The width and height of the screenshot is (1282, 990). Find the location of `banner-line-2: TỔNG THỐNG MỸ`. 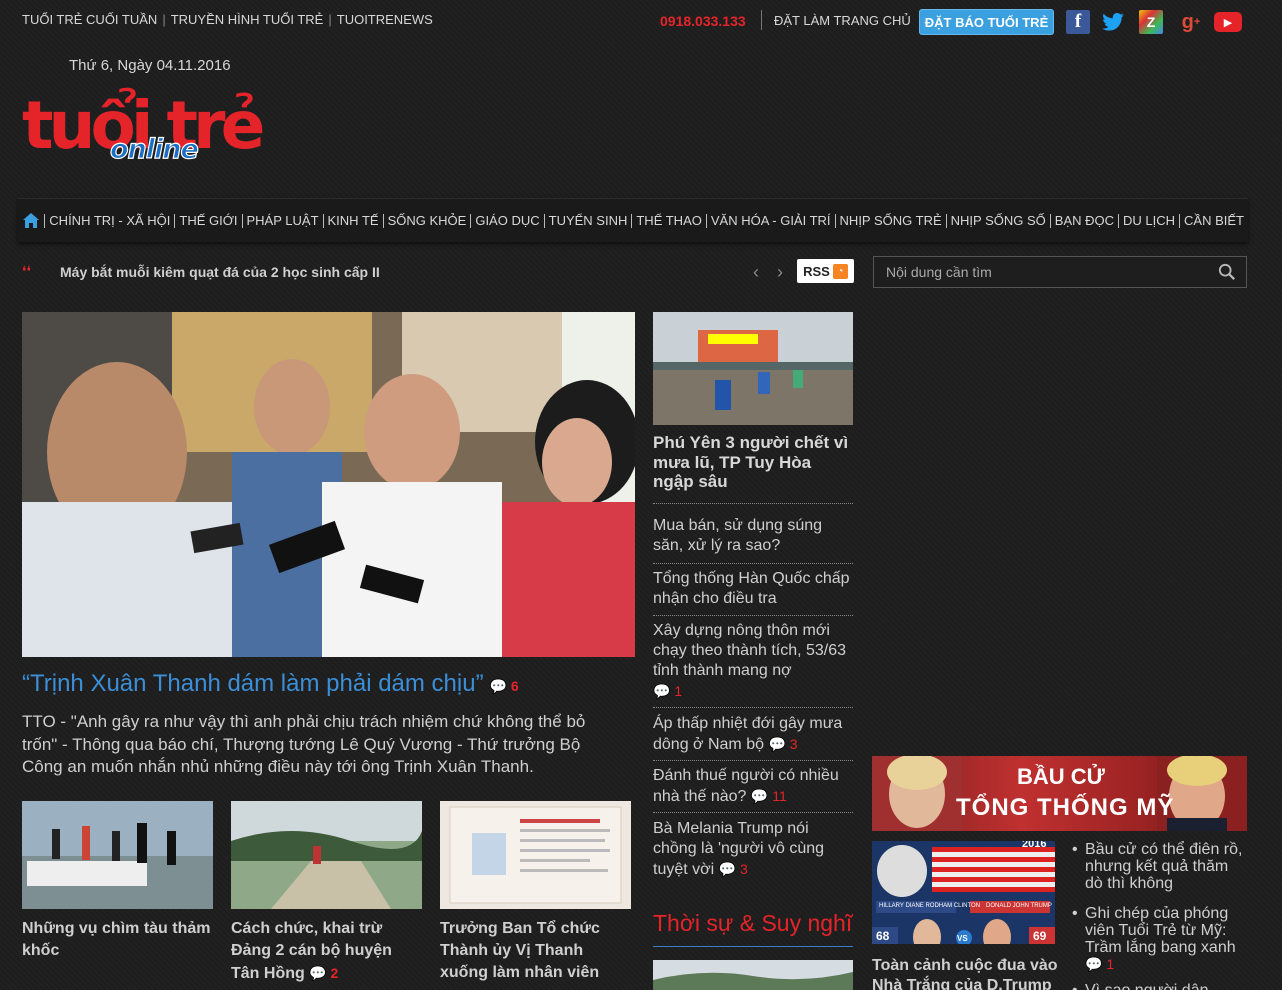

banner-line-2: TỔNG THỐNG MỸ is located at coordinates (1065, 807).